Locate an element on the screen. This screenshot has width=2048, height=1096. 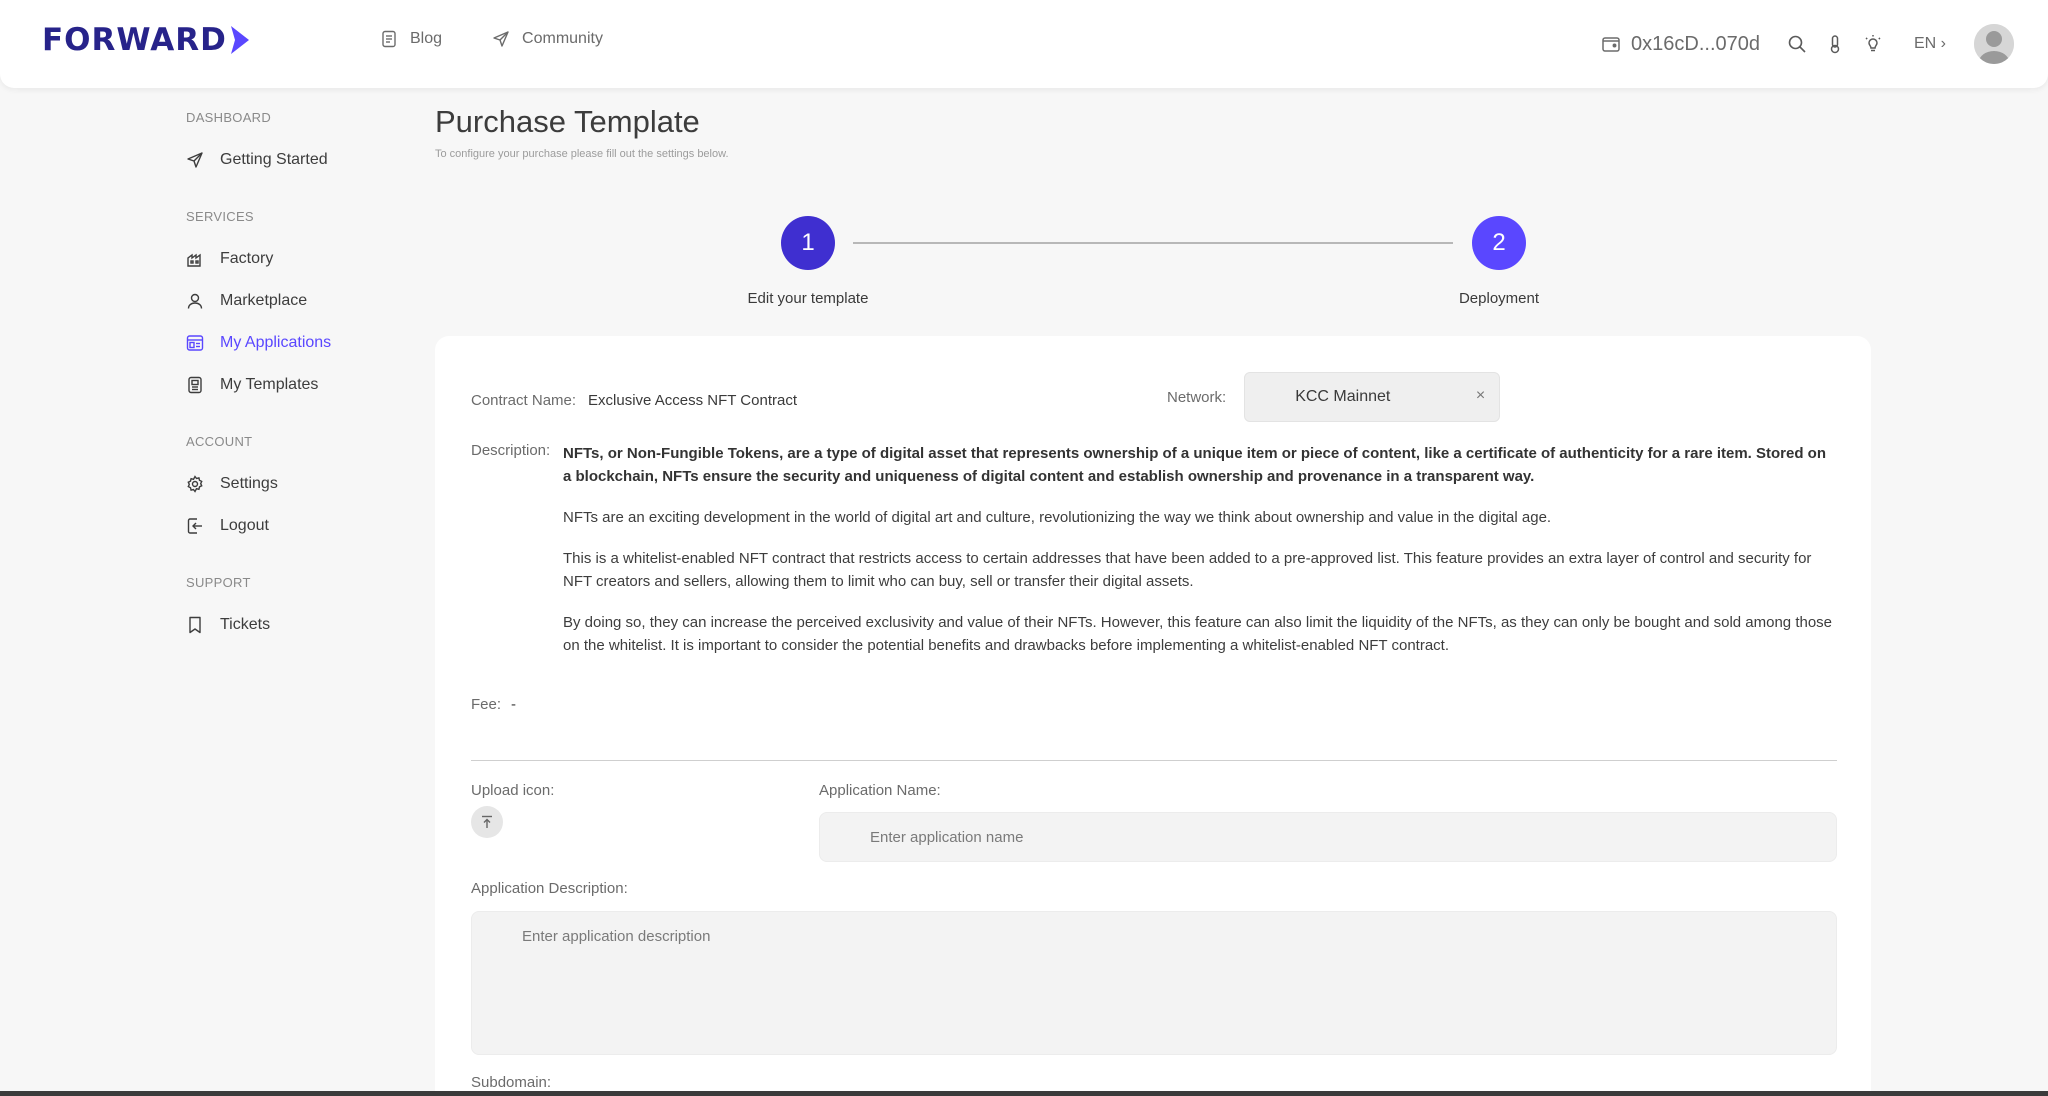
fee-row: Fee: - is located at coordinates (493, 704).